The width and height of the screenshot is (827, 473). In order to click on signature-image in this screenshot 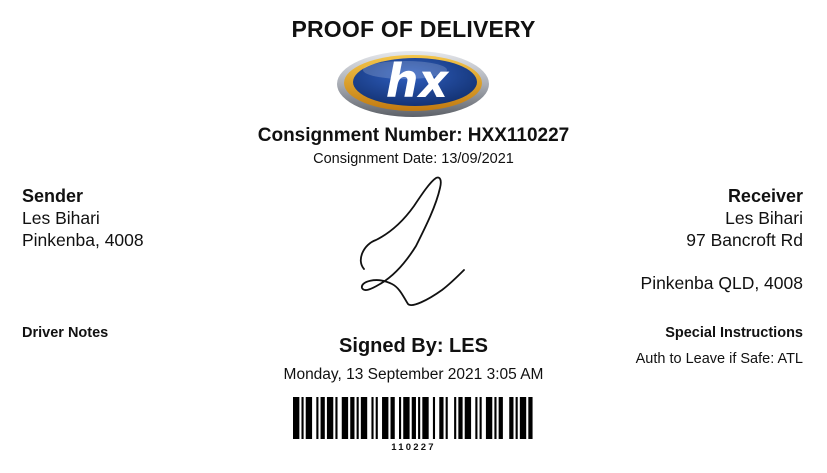, I will do `click(415, 247)`.